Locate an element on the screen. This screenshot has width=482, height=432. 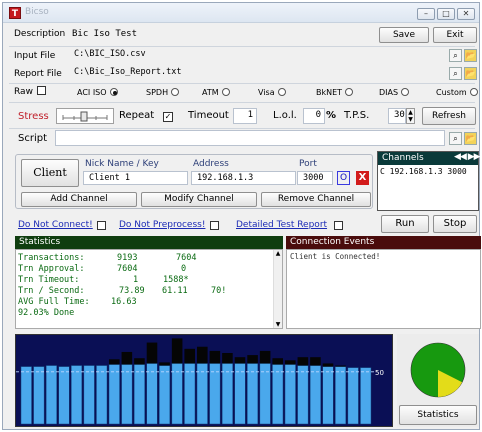
radio-custom: Custom is located at coordinates (457, 92).